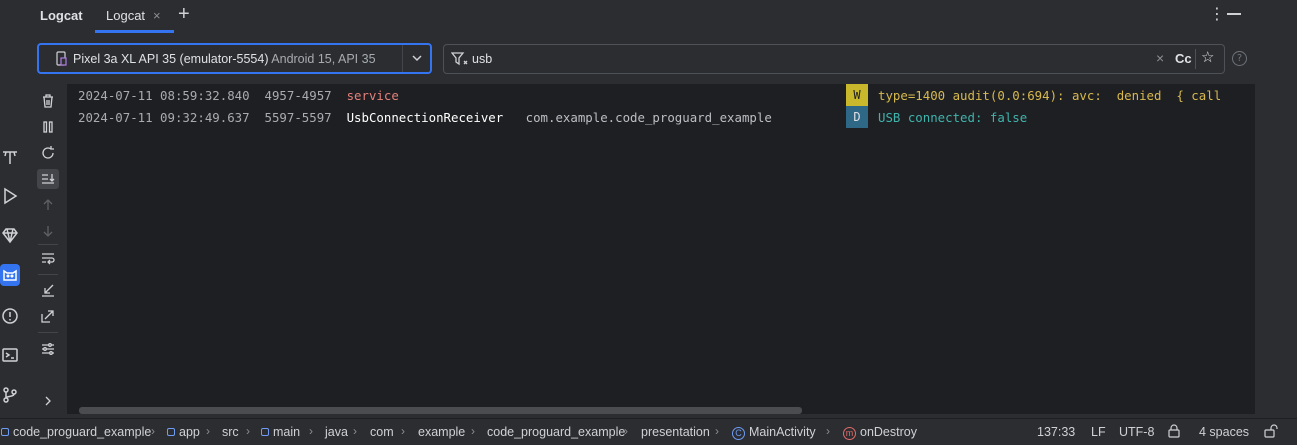  I want to click on breadcrumb-project: code_proguard_example, so click(76, 432).